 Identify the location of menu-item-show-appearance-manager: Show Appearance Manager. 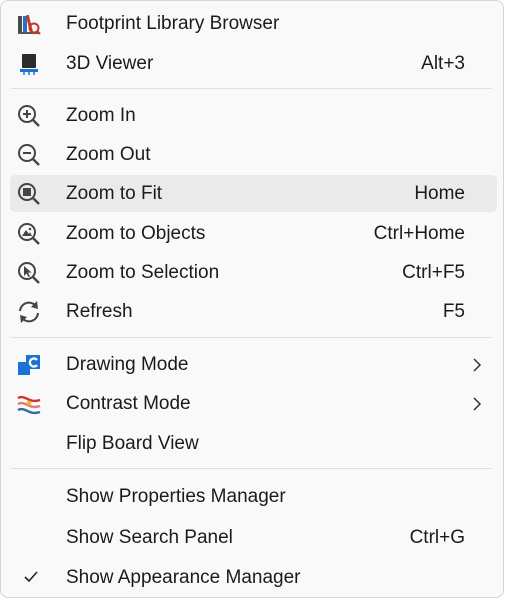
(253, 577).